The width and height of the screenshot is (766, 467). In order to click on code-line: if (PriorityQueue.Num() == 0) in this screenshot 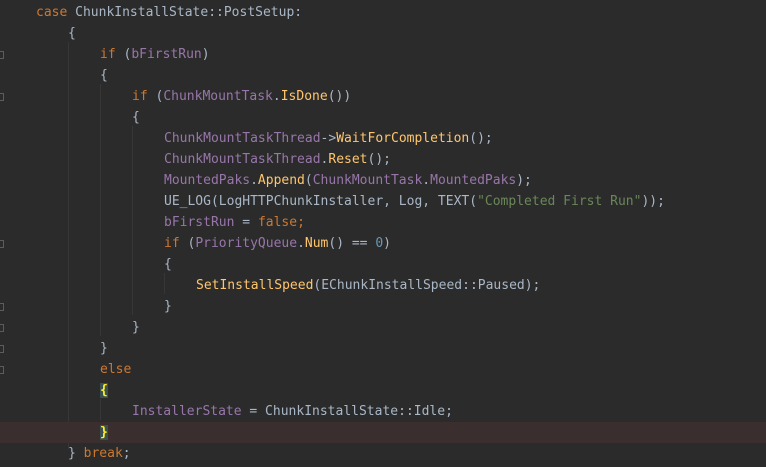, I will do `click(383, 243)`.